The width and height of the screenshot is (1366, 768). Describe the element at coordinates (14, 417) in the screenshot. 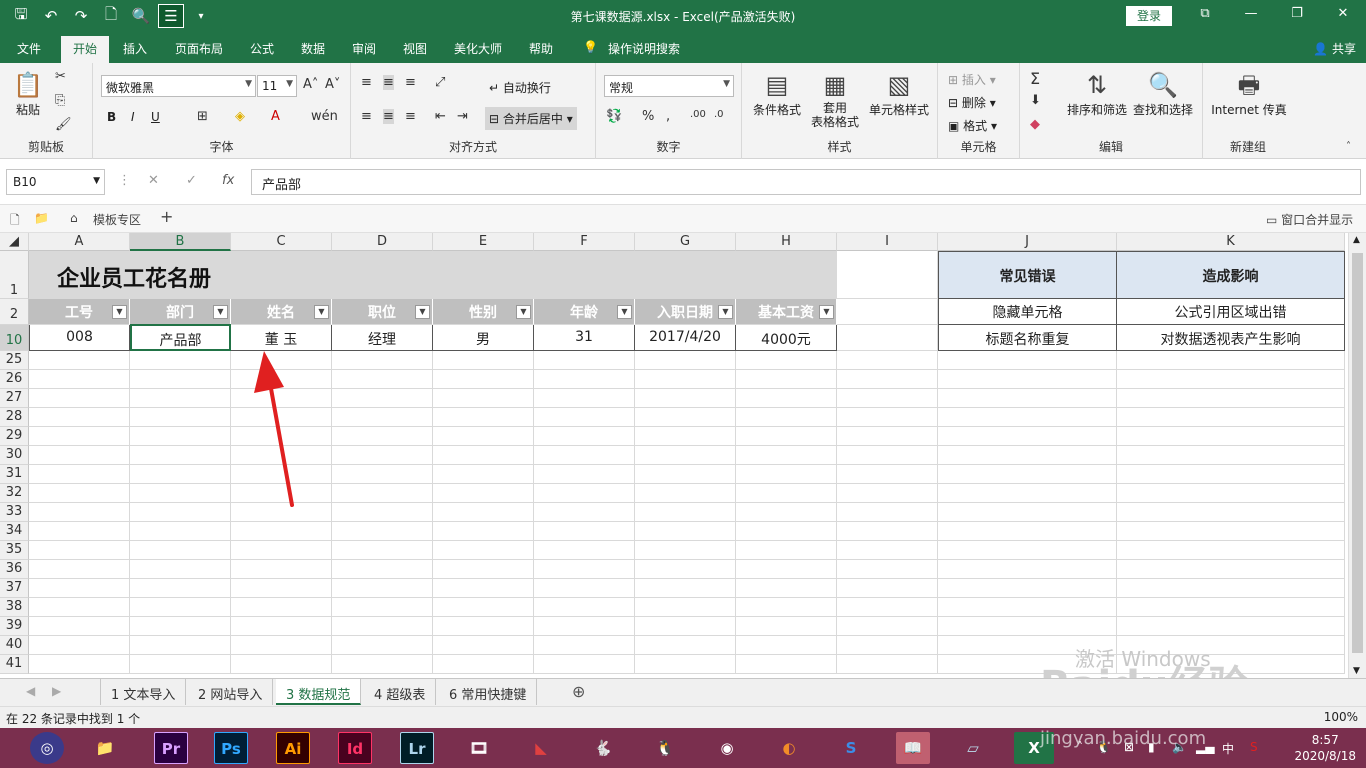

I see `row-header-28: 28` at that location.